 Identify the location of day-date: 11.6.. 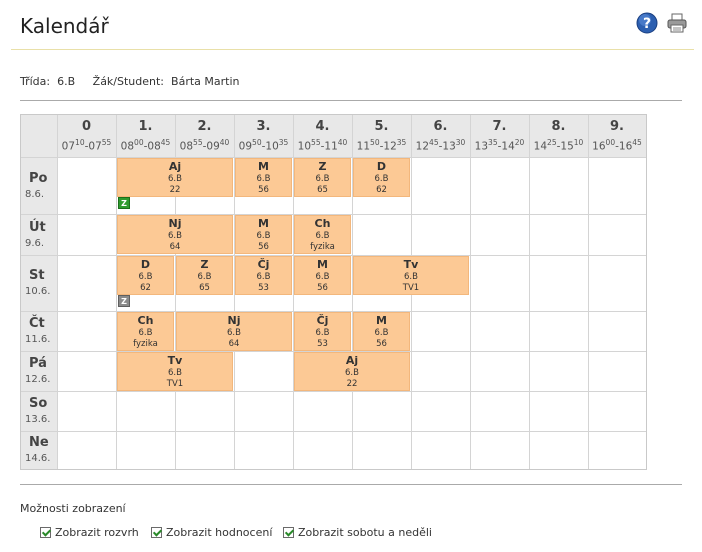
(38, 339).